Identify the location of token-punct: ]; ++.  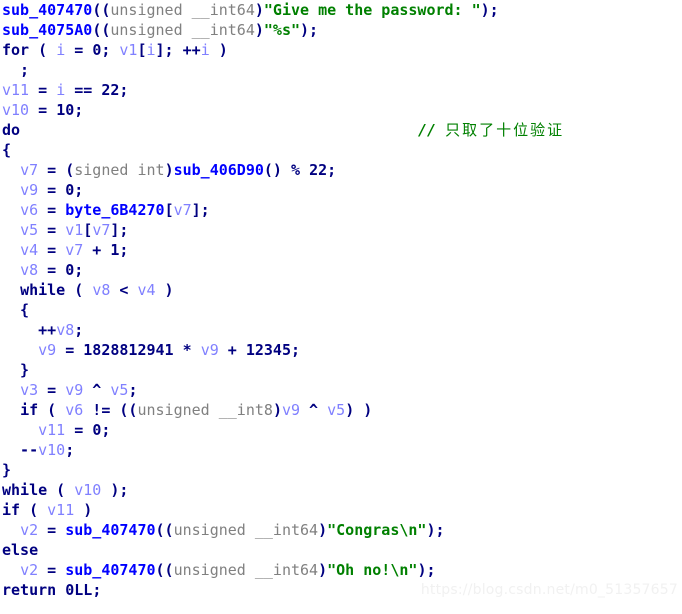
(178, 50).